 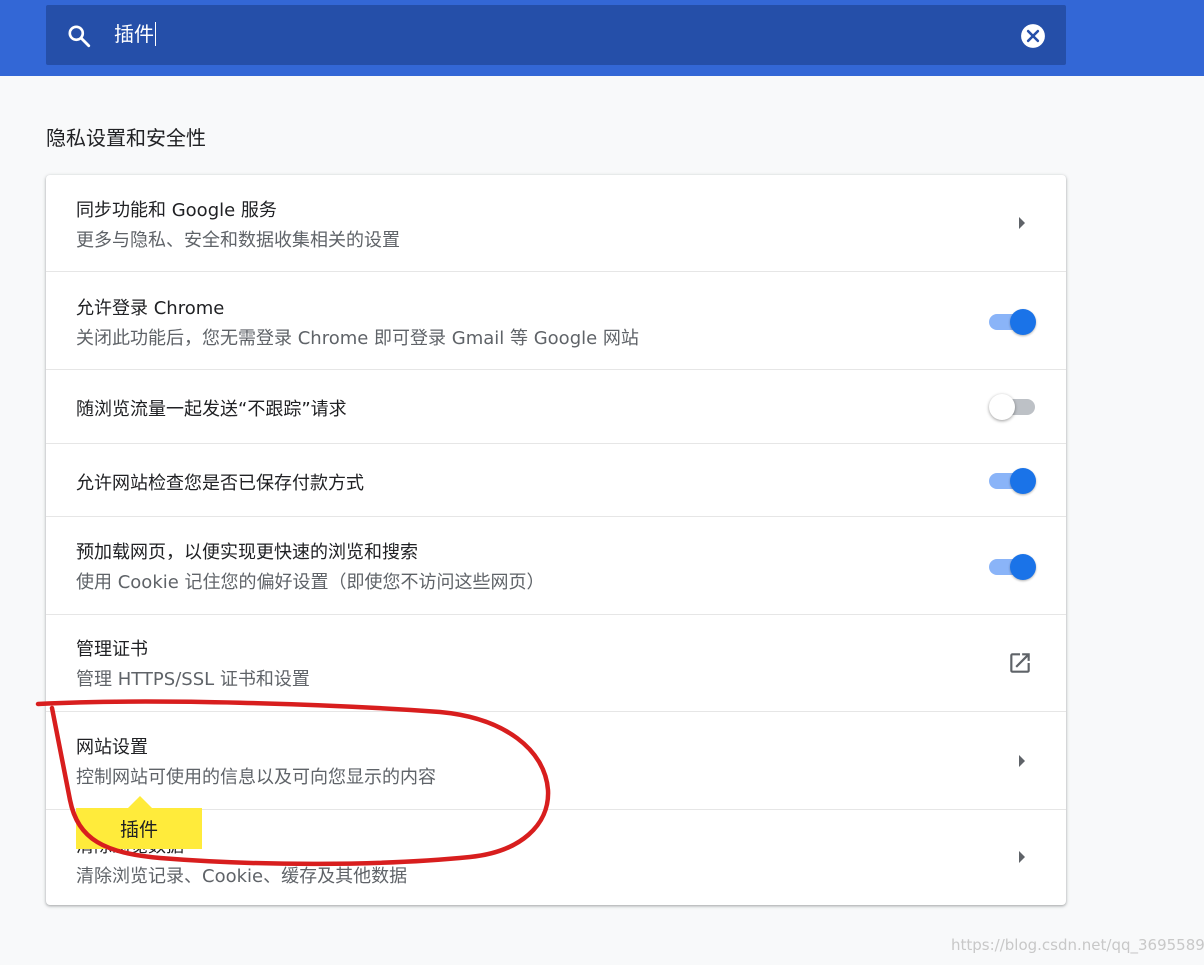 What do you see at coordinates (310, 582) in the screenshot?
I see `row-subtitle: 使用 Cookie 记住您的偏好设置（即使您不访问这些网页）` at bounding box center [310, 582].